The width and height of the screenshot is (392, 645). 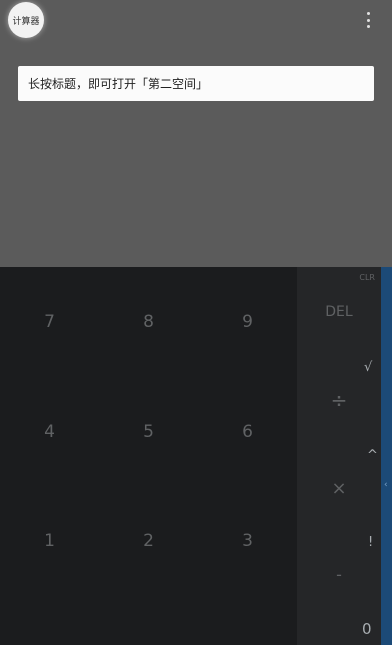 I want to click on hint-text: 长按标题，即可打开「第二空间」, so click(x=118, y=84).